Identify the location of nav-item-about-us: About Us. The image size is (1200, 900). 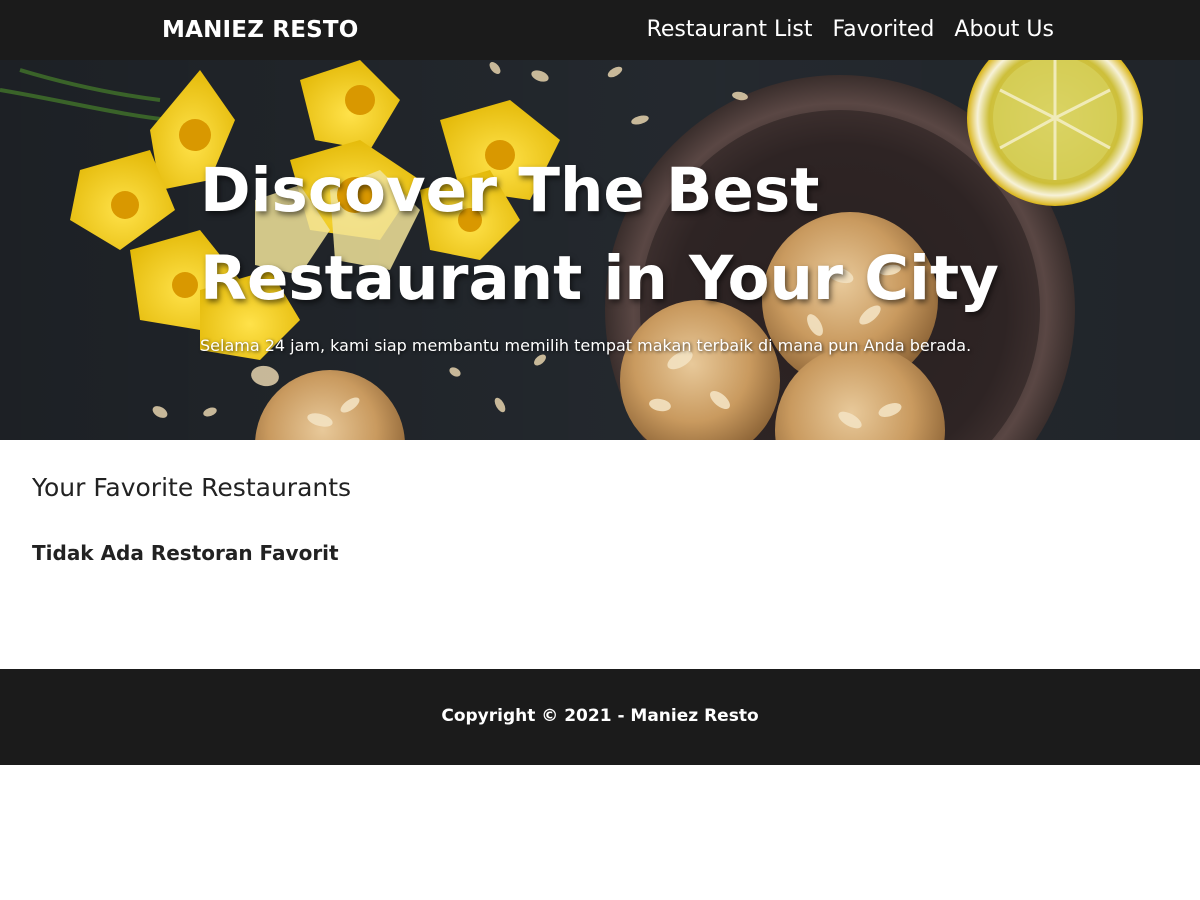
(1004, 30).